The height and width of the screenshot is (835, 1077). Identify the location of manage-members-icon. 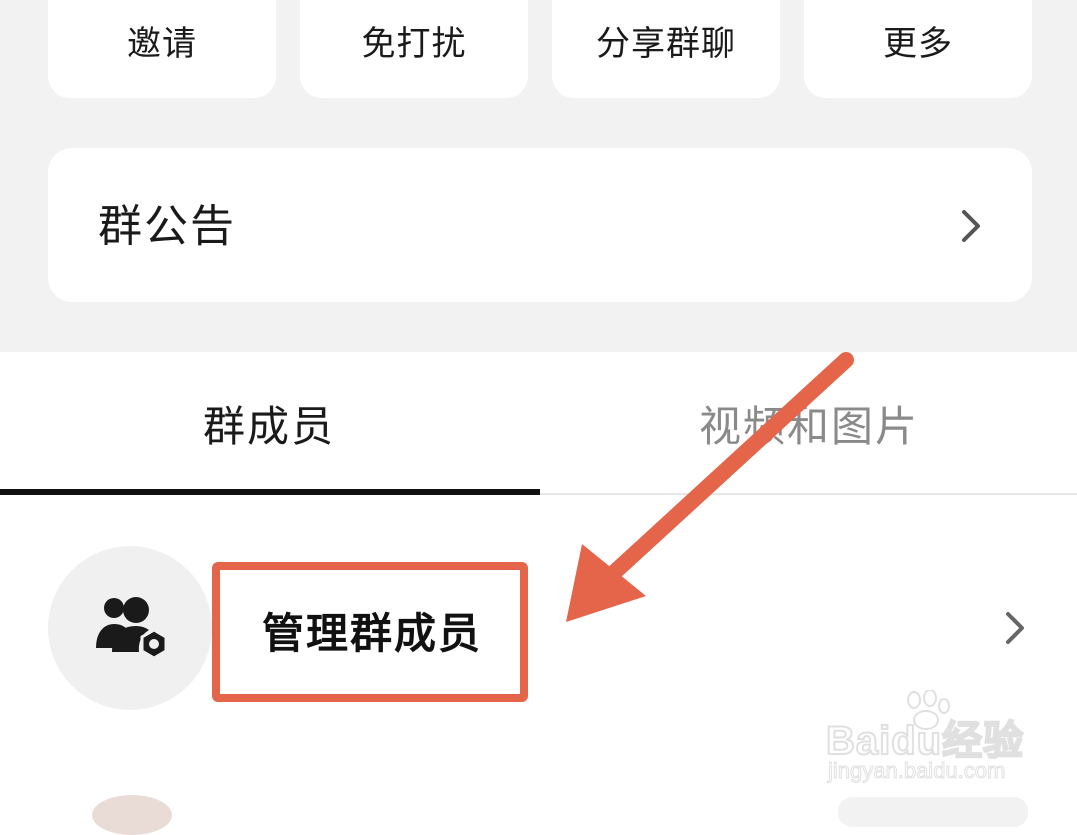
(132, 628).